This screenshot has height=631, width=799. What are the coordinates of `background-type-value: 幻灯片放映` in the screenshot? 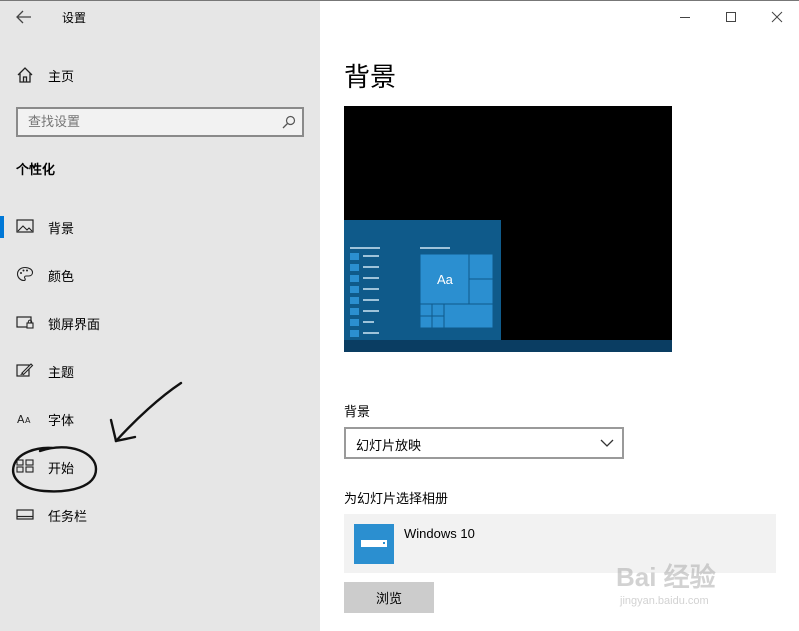 It's located at (389, 446).